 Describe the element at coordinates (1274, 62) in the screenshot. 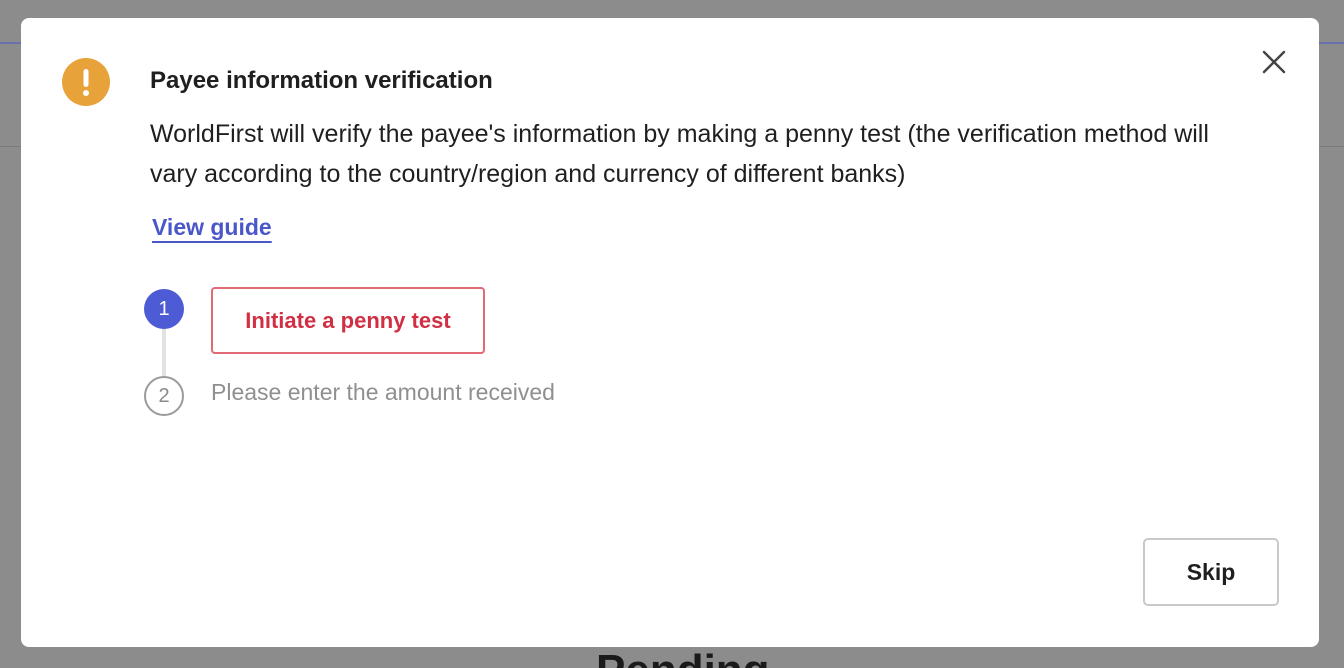

I see `close-icon` at that location.